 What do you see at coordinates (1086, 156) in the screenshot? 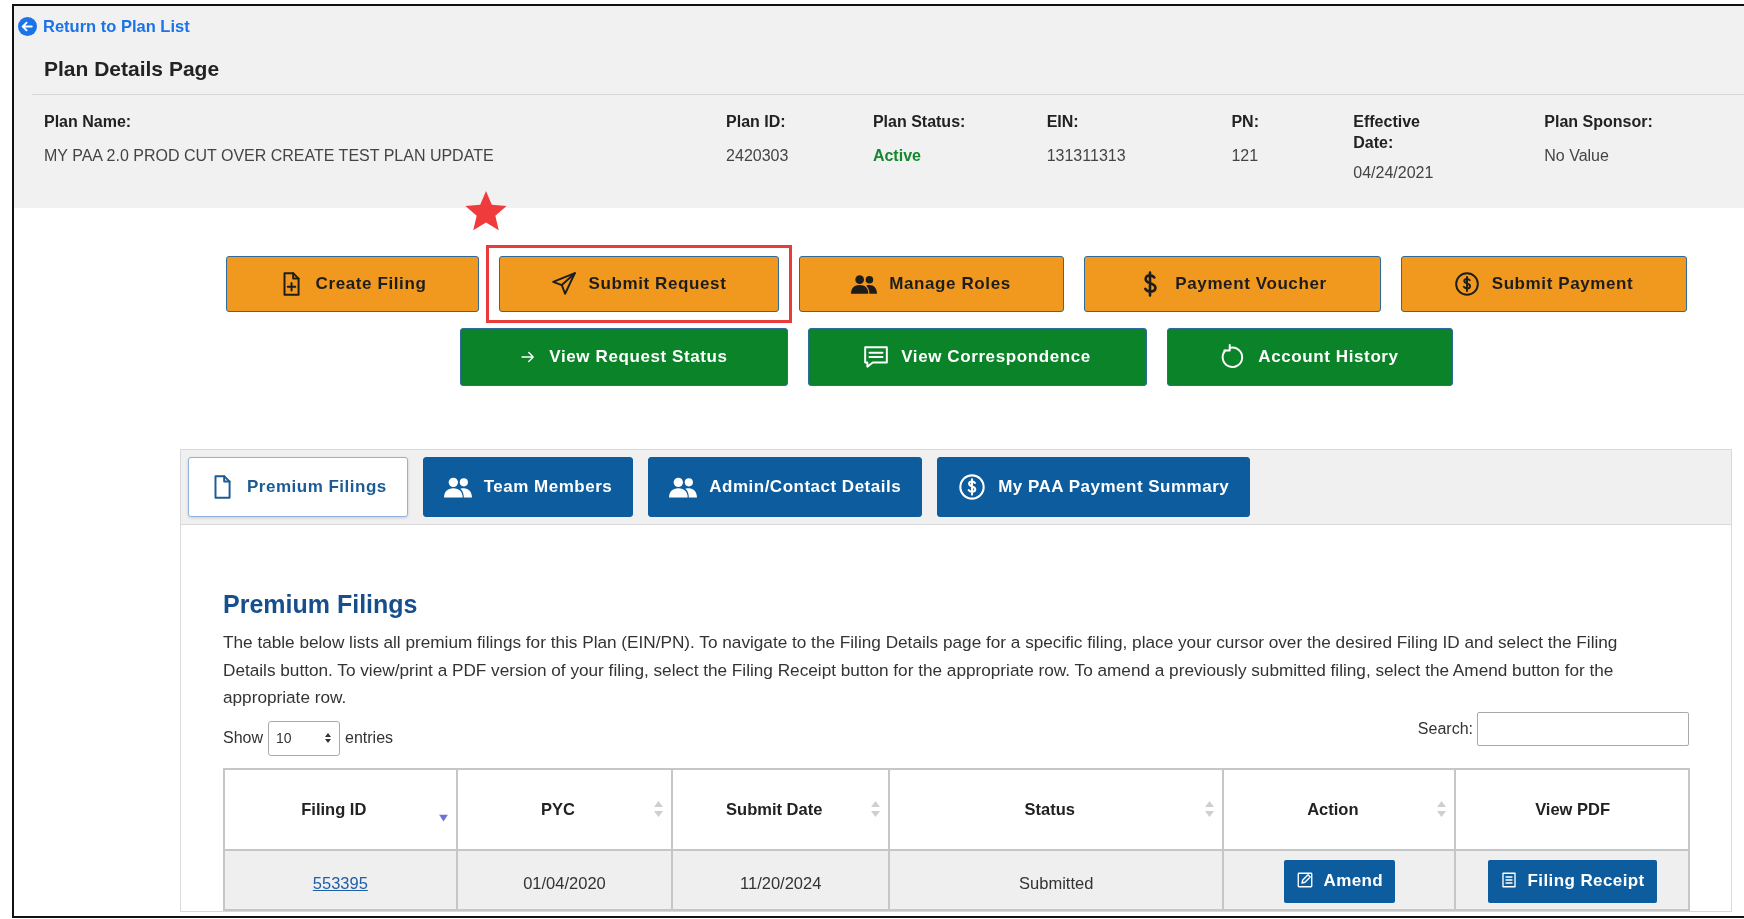
I see `field-value: 131311313` at bounding box center [1086, 156].